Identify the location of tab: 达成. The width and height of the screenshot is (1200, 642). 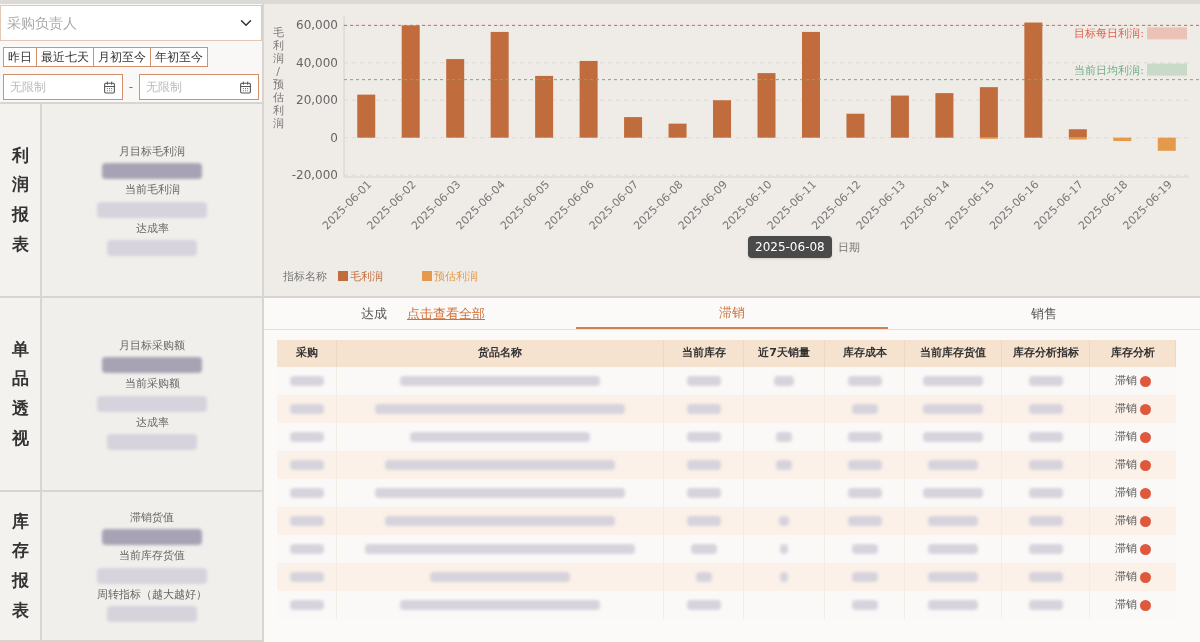
(374, 313).